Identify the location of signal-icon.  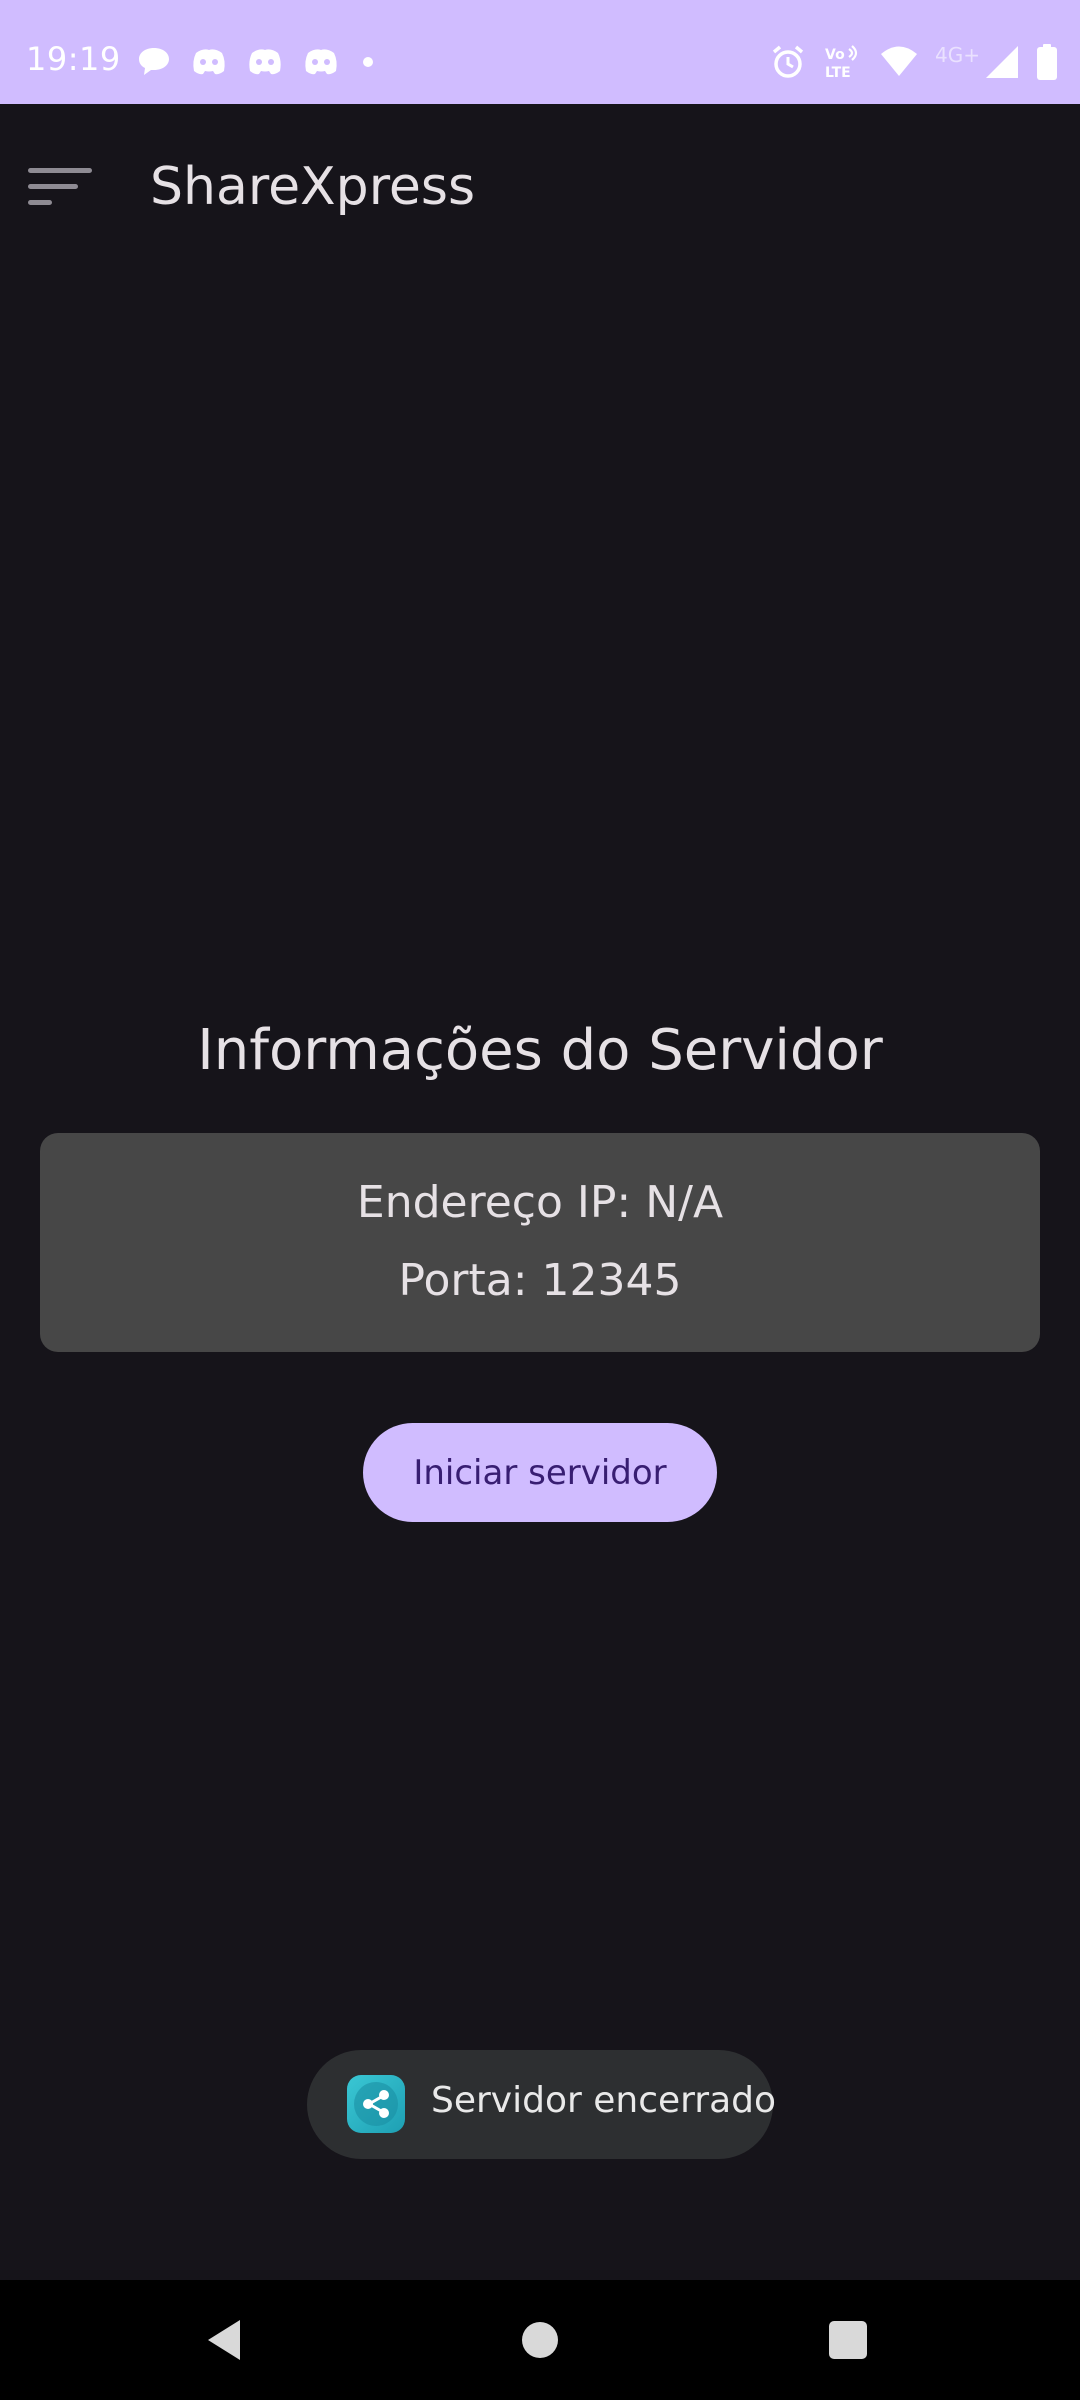
(1002, 62).